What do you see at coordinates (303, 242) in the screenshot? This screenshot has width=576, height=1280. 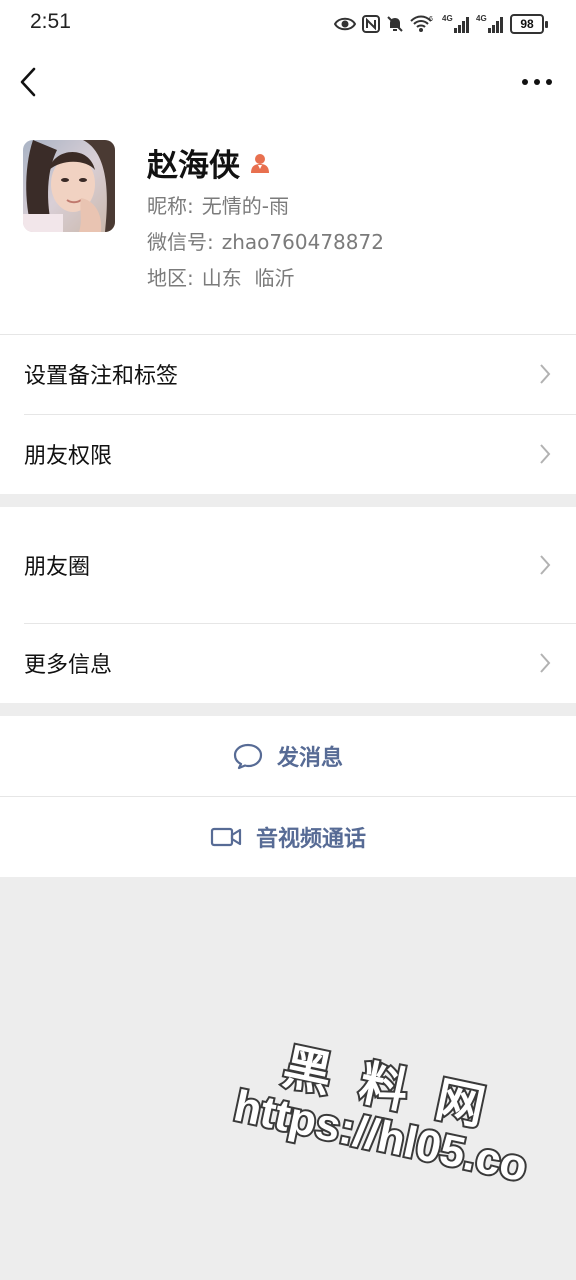 I see `wechat-id-value: zhao760478872` at bounding box center [303, 242].